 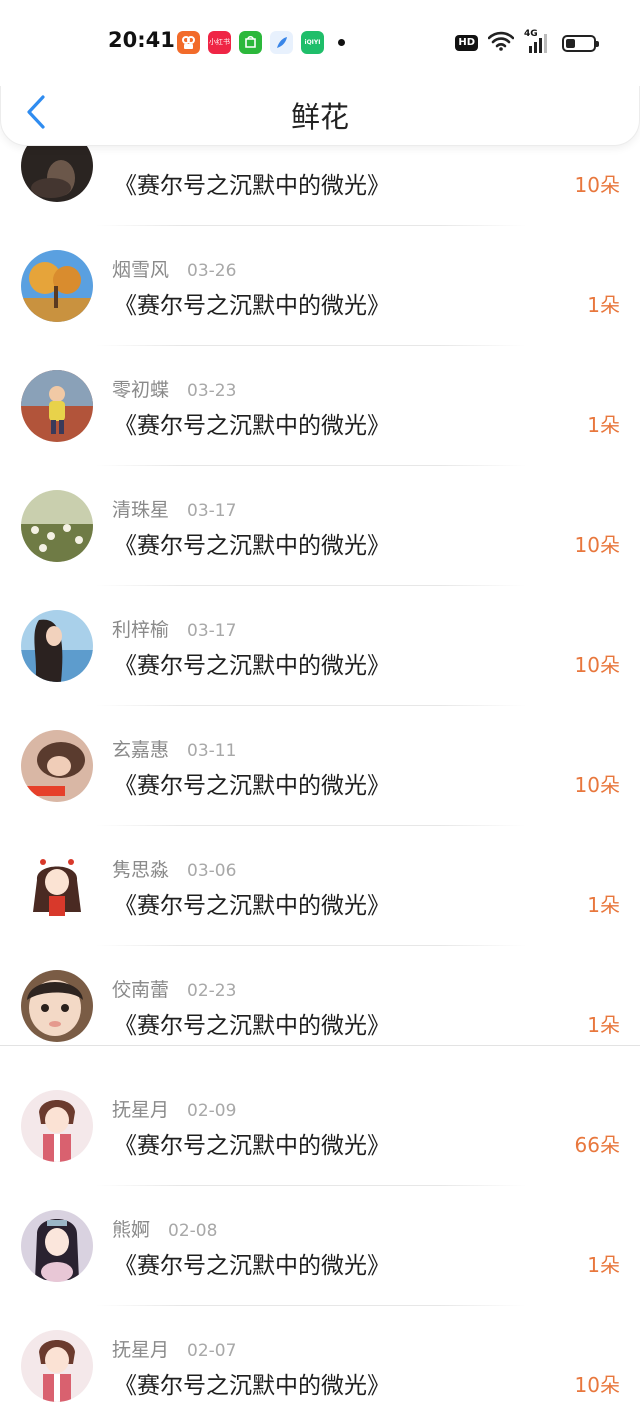 What do you see at coordinates (141, 40) in the screenshot?
I see `status-time: 20:41` at bounding box center [141, 40].